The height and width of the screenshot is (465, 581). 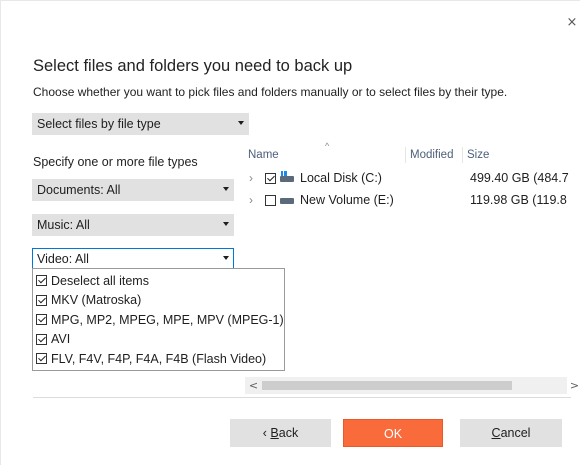 I want to click on row-name: Local Disk (C:), so click(x=341, y=178).